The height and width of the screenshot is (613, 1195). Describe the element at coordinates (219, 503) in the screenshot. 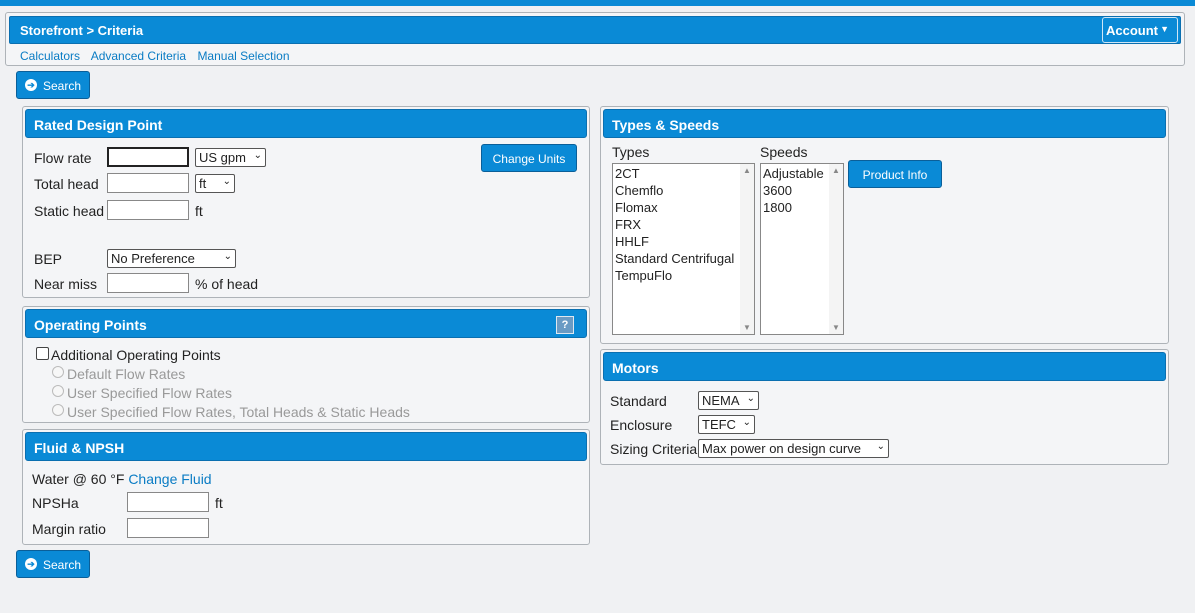

I see `npsha-unit: ft` at that location.